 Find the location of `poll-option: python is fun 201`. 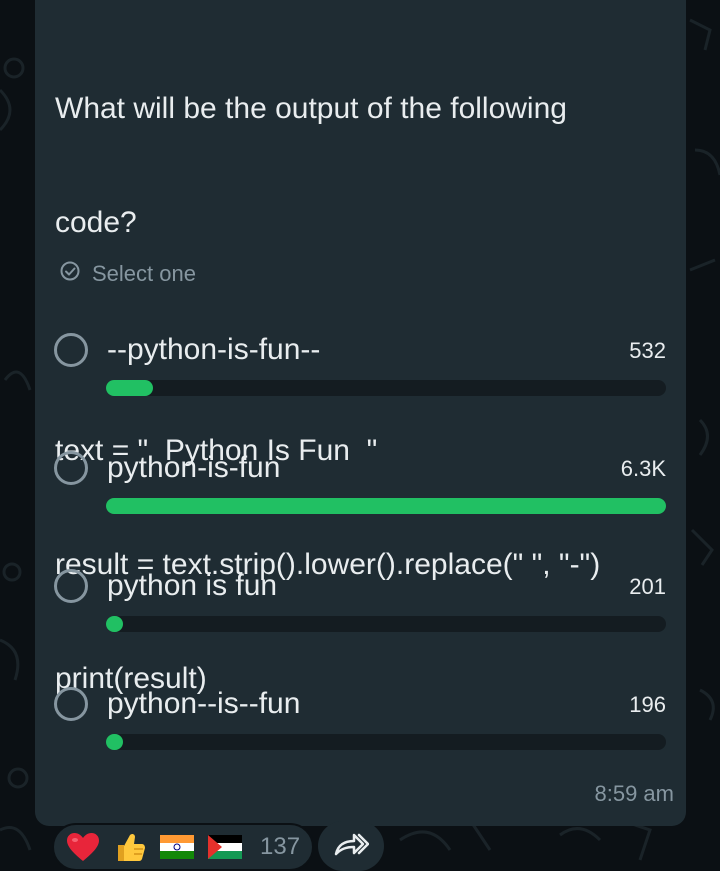

poll-option: python is fun 201 is located at coordinates (360, 618).